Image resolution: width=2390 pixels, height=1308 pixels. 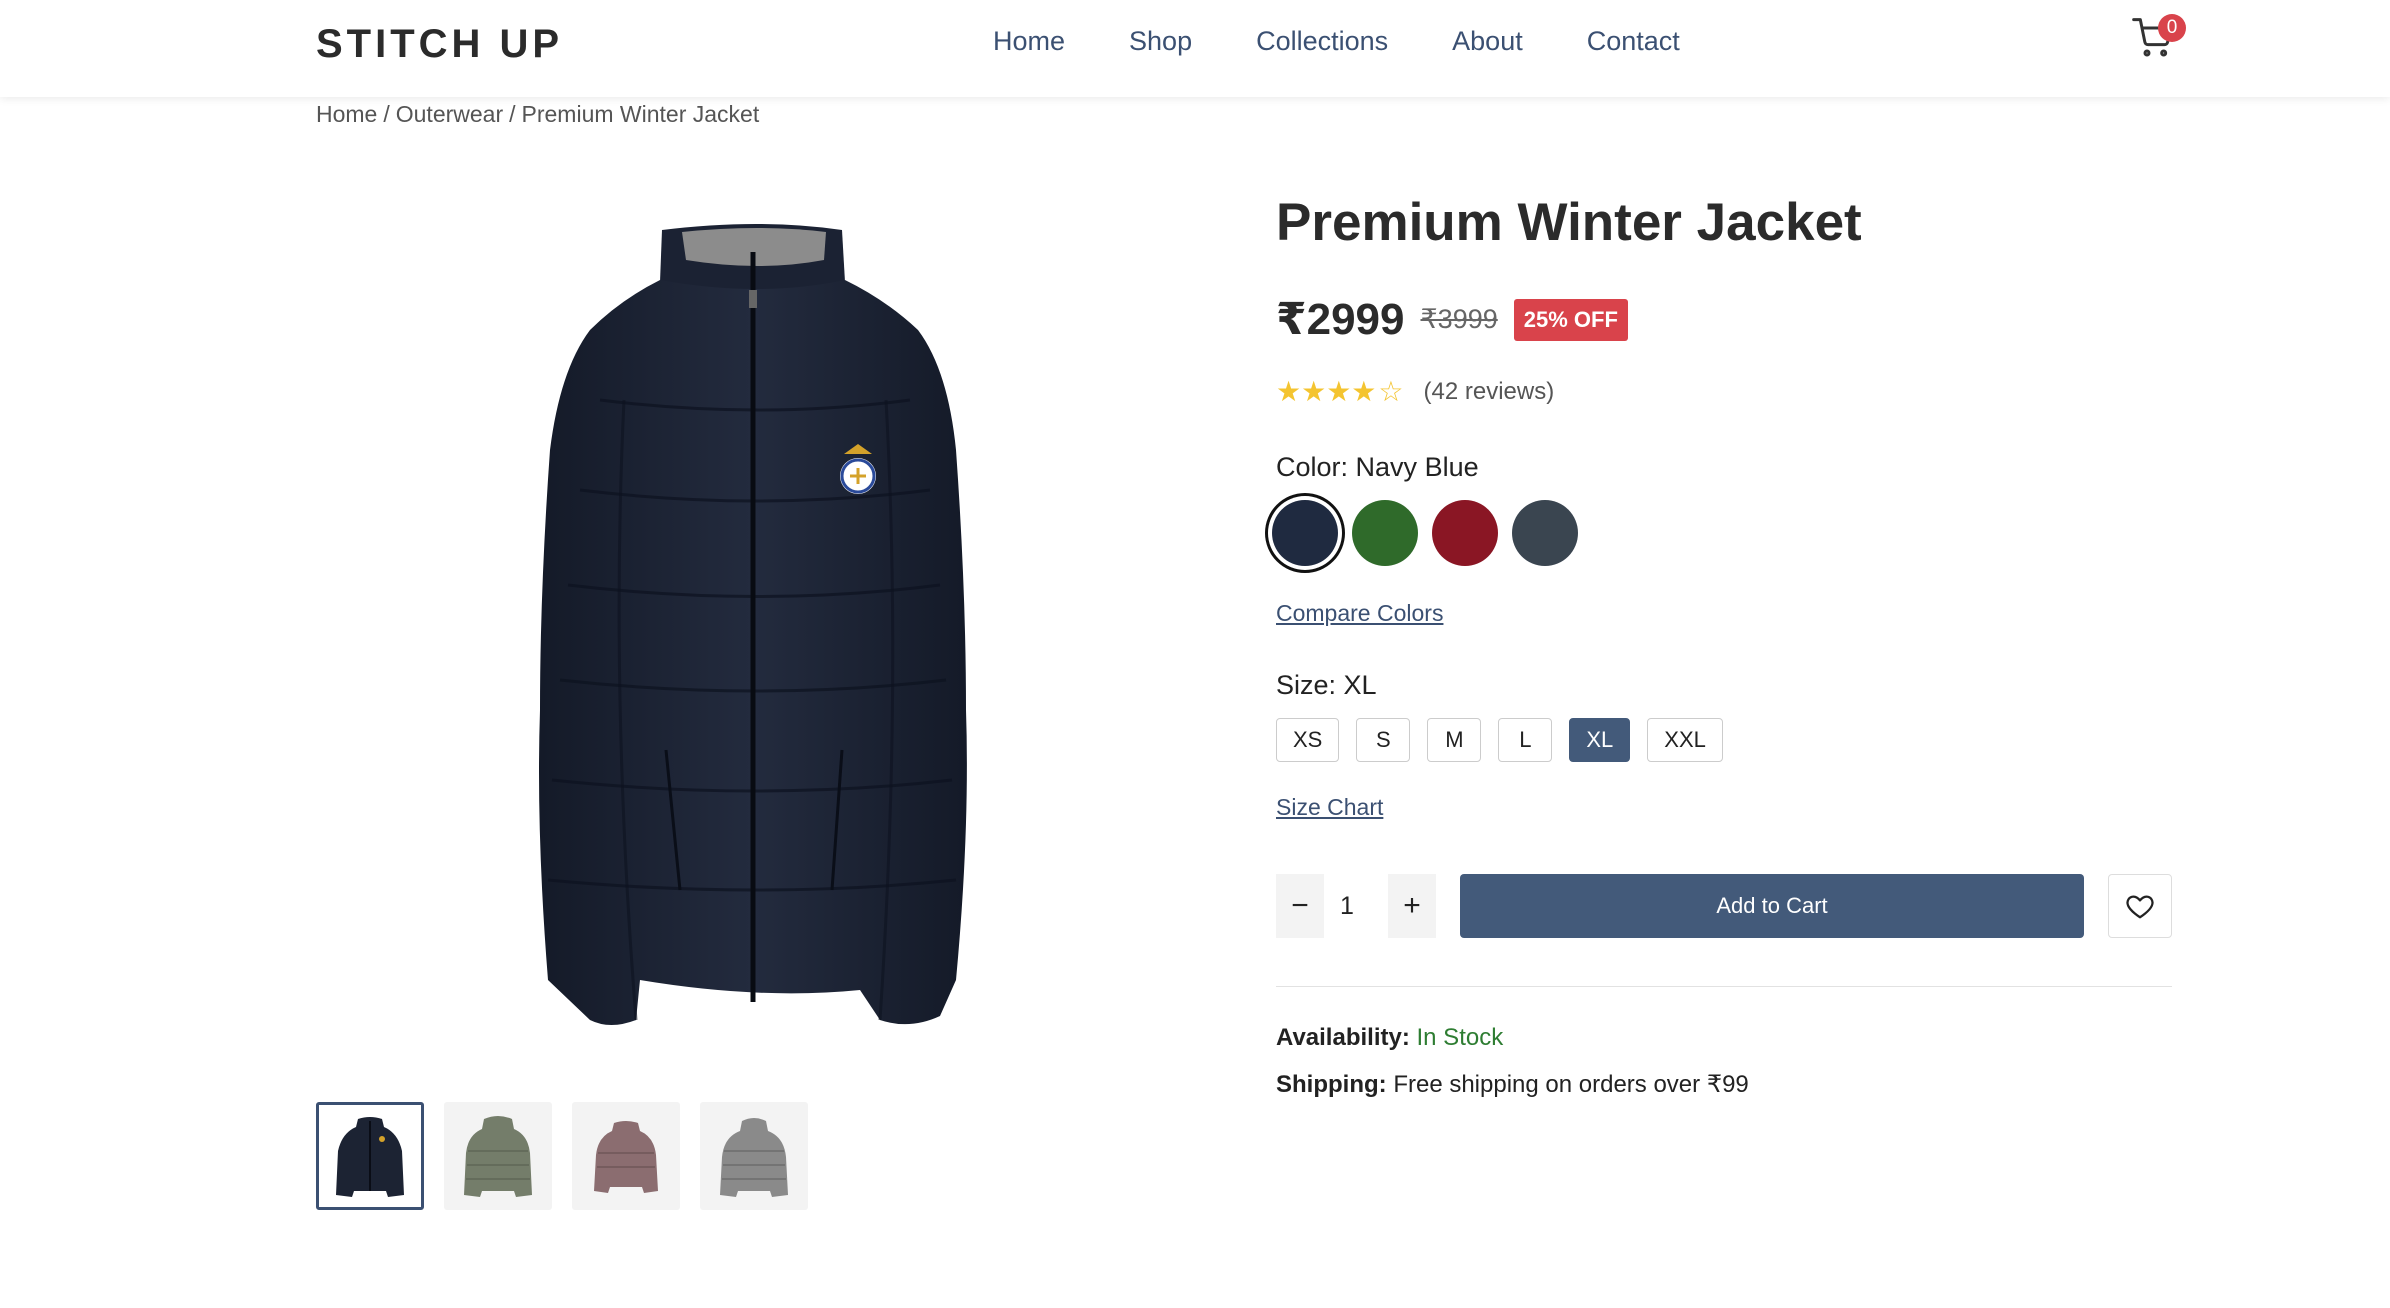 I want to click on color-swatches, so click(x=1425, y=533).